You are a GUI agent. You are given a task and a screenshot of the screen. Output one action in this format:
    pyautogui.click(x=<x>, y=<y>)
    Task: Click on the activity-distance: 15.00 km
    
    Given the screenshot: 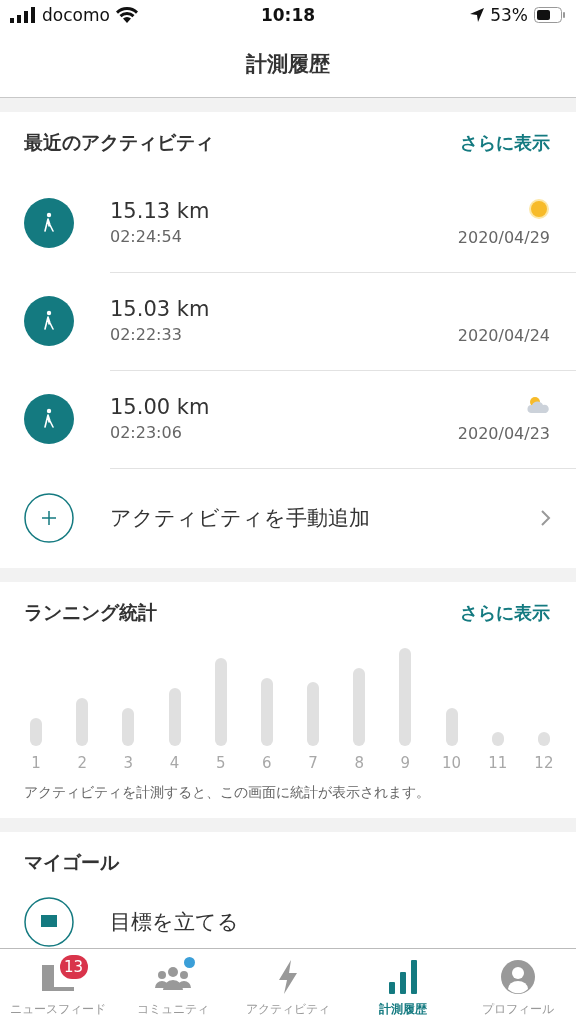 What is the action you would take?
    pyautogui.click(x=160, y=407)
    